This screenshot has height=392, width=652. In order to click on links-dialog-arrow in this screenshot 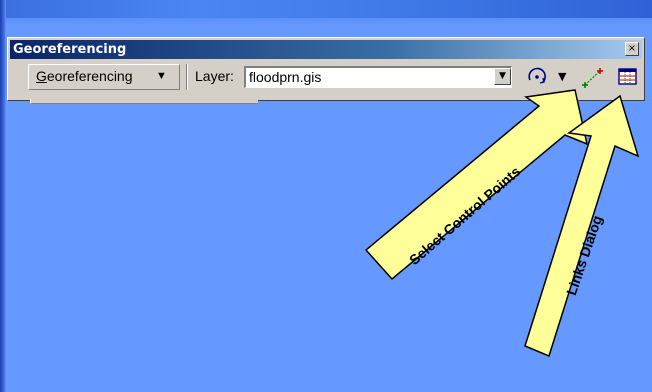, I will do `click(582, 226)`.